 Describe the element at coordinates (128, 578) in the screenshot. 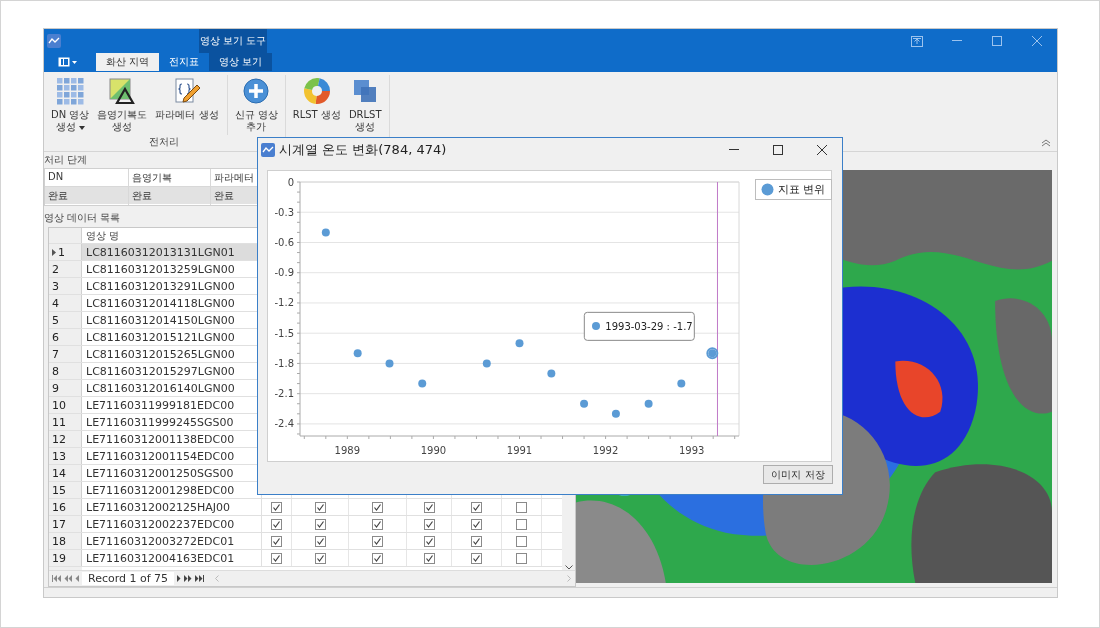

I see `record-counter: Record 1 of 75` at that location.